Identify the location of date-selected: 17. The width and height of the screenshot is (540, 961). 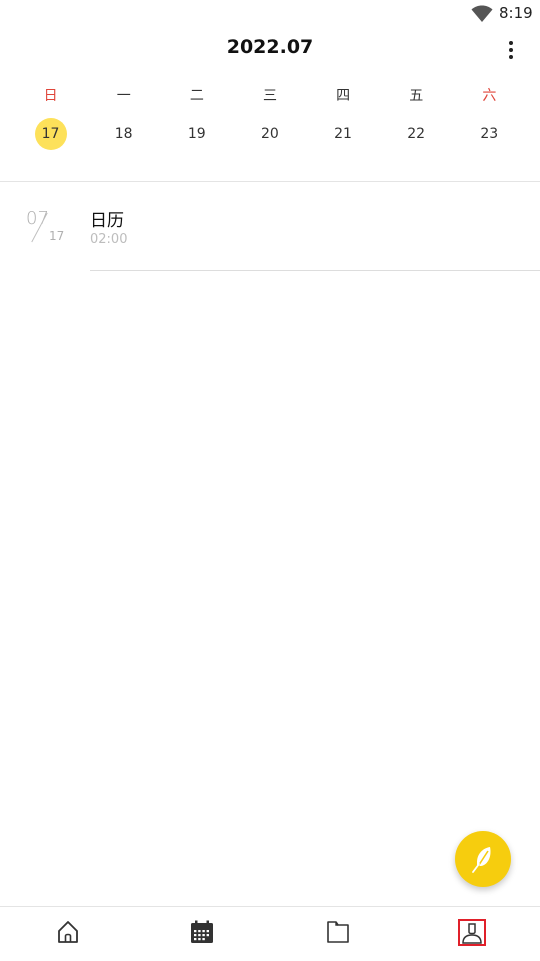
(50, 134).